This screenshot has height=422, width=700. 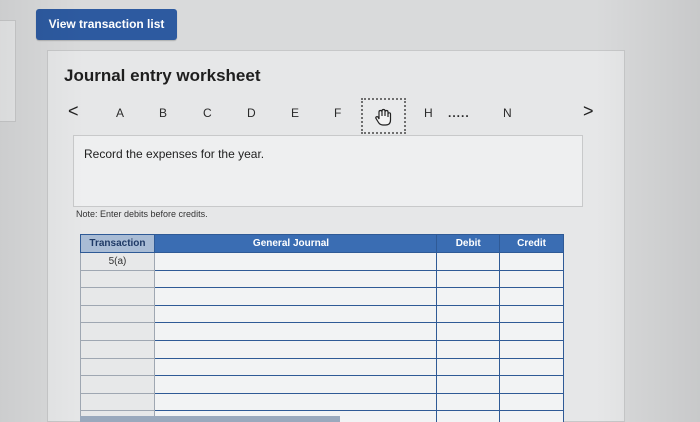 What do you see at coordinates (73, 111) in the screenshot?
I see `prev-arrow-icon: <` at bounding box center [73, 111].